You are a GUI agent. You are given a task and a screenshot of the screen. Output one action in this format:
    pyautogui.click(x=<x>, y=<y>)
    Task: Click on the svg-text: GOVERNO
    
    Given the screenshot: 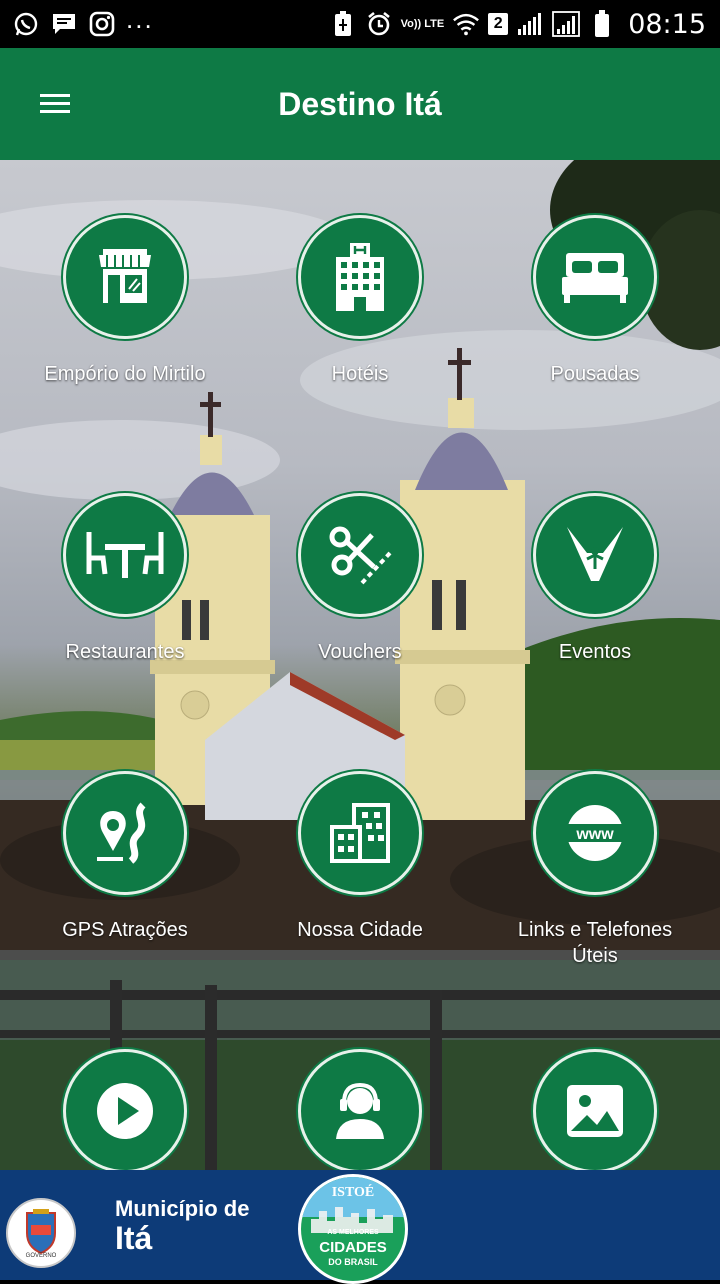 What is the action you would take?
    pyautogui.click(x=41, y=1256)
    